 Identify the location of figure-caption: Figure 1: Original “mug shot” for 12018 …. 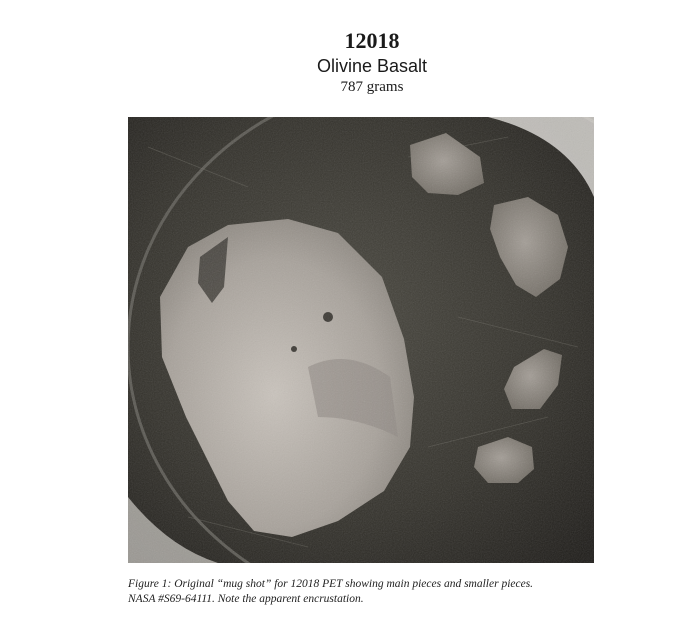
(378, 592).